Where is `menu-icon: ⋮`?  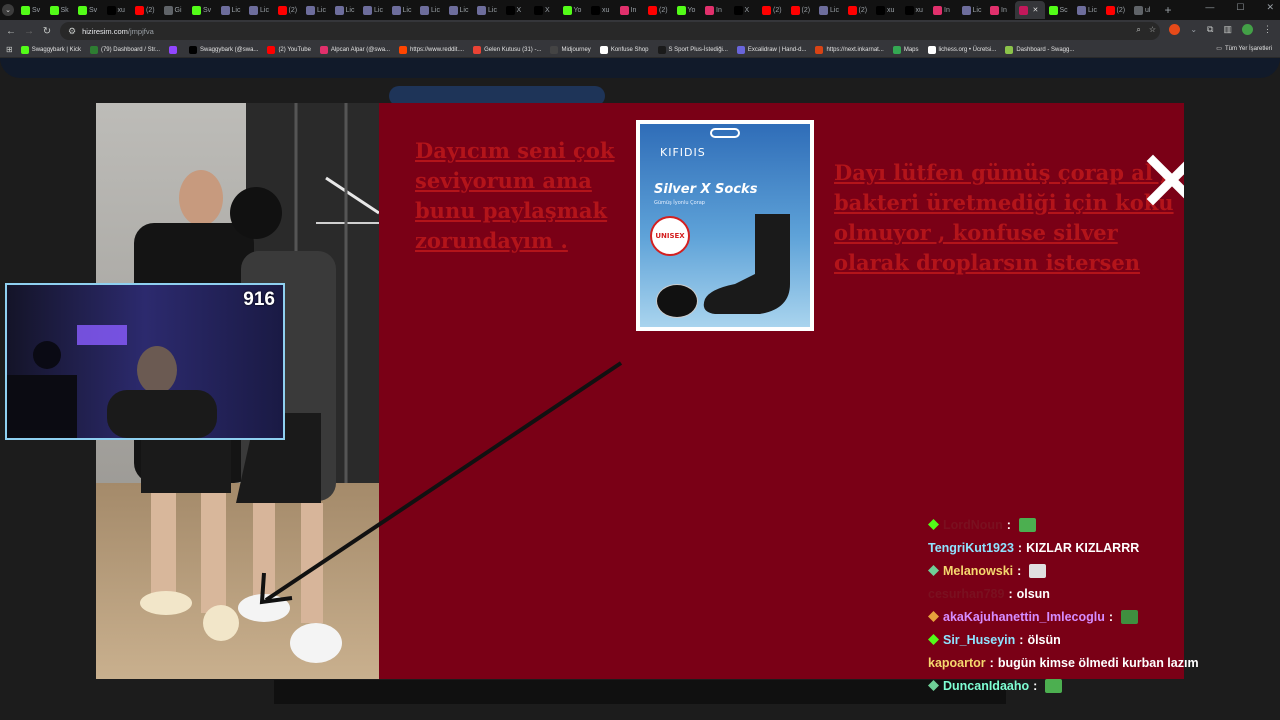
menu-icon: ⋮ is located at coordinates (1267, 29).